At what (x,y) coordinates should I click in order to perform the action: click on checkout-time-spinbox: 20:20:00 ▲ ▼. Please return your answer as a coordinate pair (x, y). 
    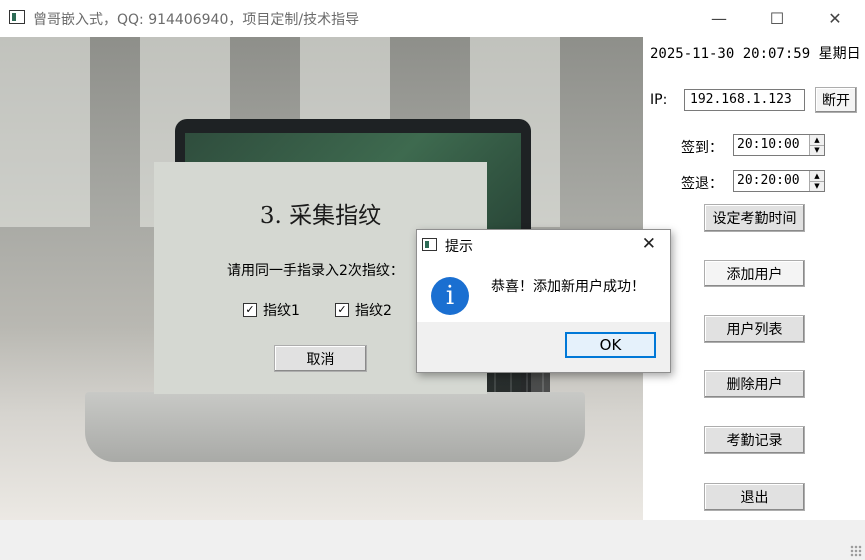
    Looking at the image, I should click on (779, 181).